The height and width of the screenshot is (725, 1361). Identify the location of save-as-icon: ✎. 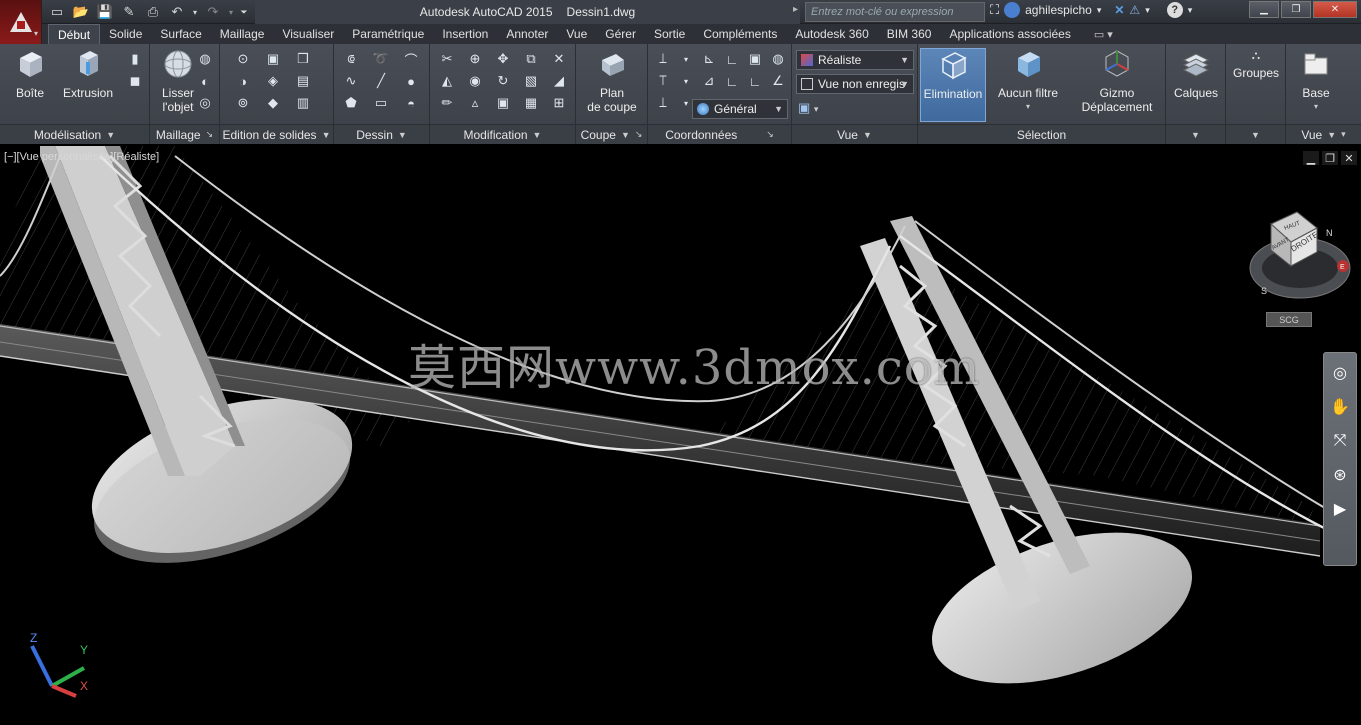
(129, 12).